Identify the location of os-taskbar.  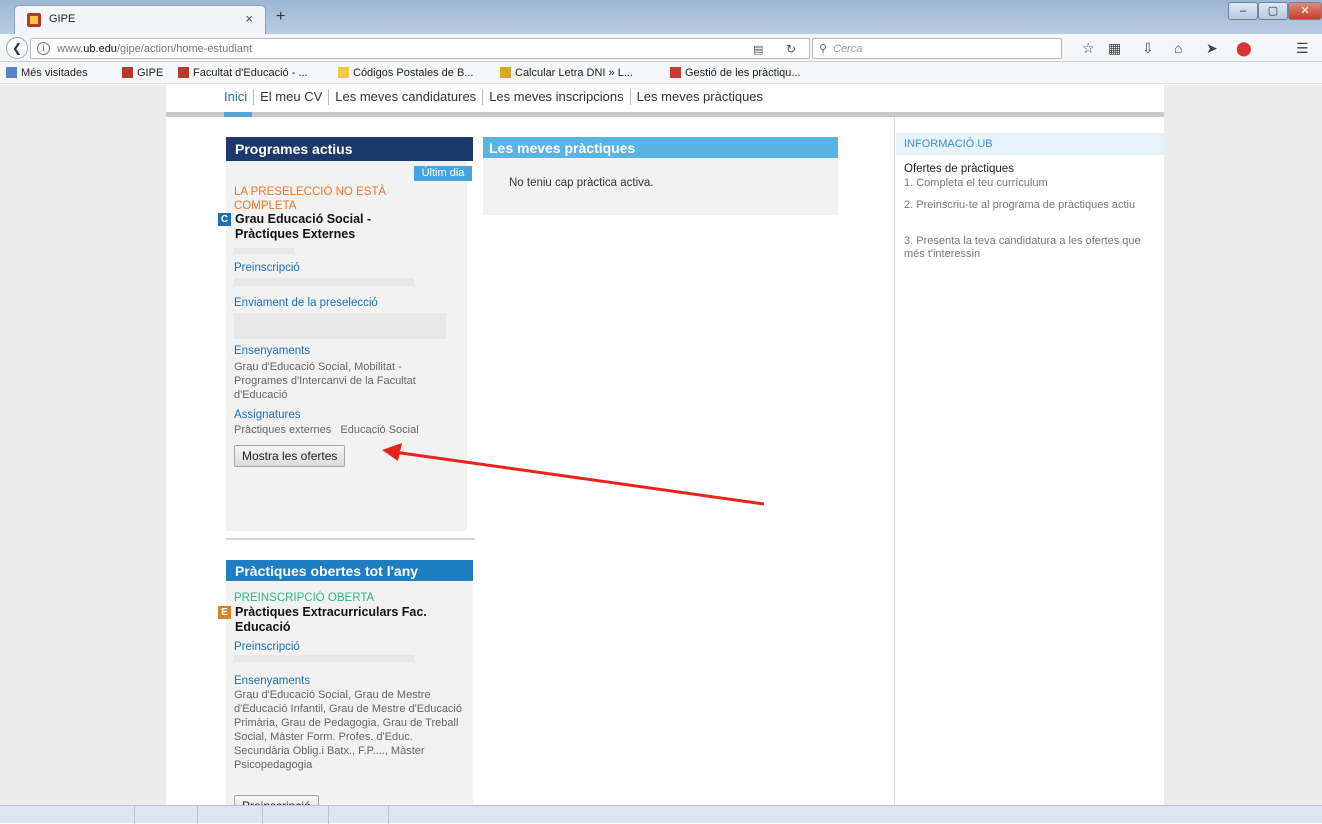
(661, 814).